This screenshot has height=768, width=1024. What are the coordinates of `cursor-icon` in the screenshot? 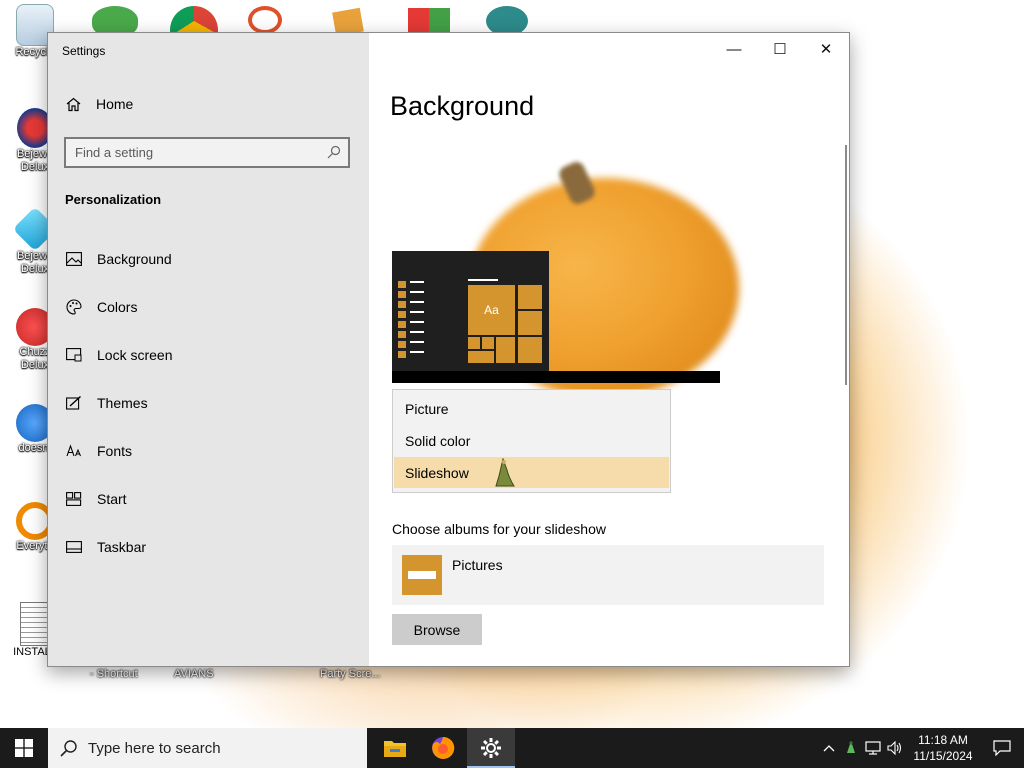 It's located at (505, 472).